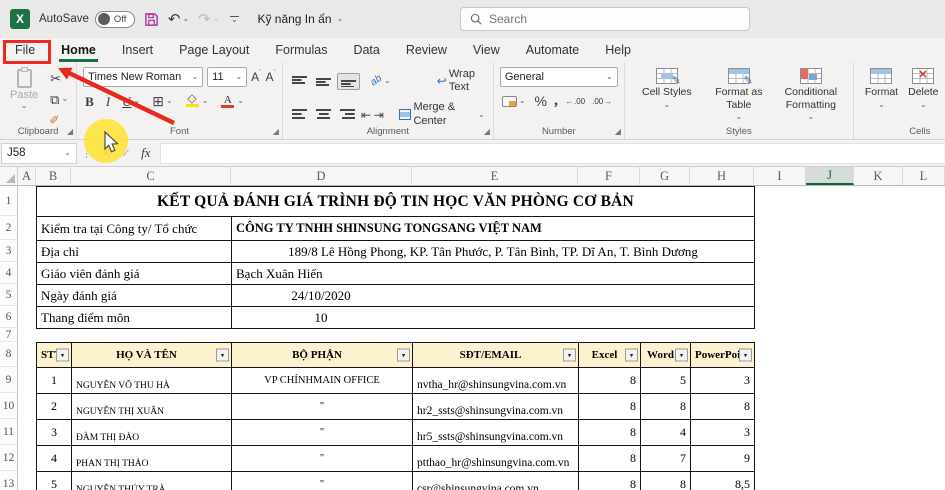 Image resolution: width=945 pixels, height=490 pixels. What do you see at coordinates (178, 19) in the screenshot?
I see `undo-button: ↶ ⌄` at bounding box center [178, 19].